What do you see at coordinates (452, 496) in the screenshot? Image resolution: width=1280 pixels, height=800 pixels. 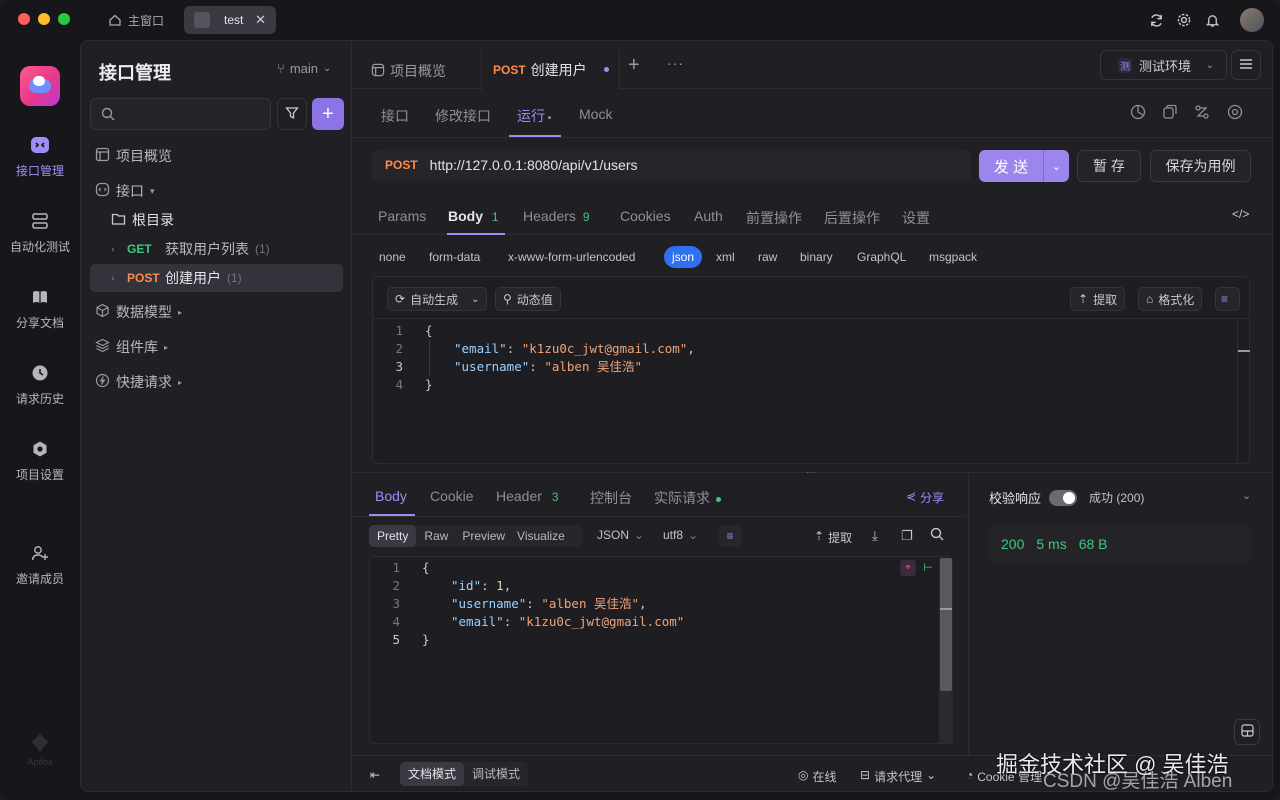 I see `tab-response-cookie: Cookie` at bounding box center [452, 496].